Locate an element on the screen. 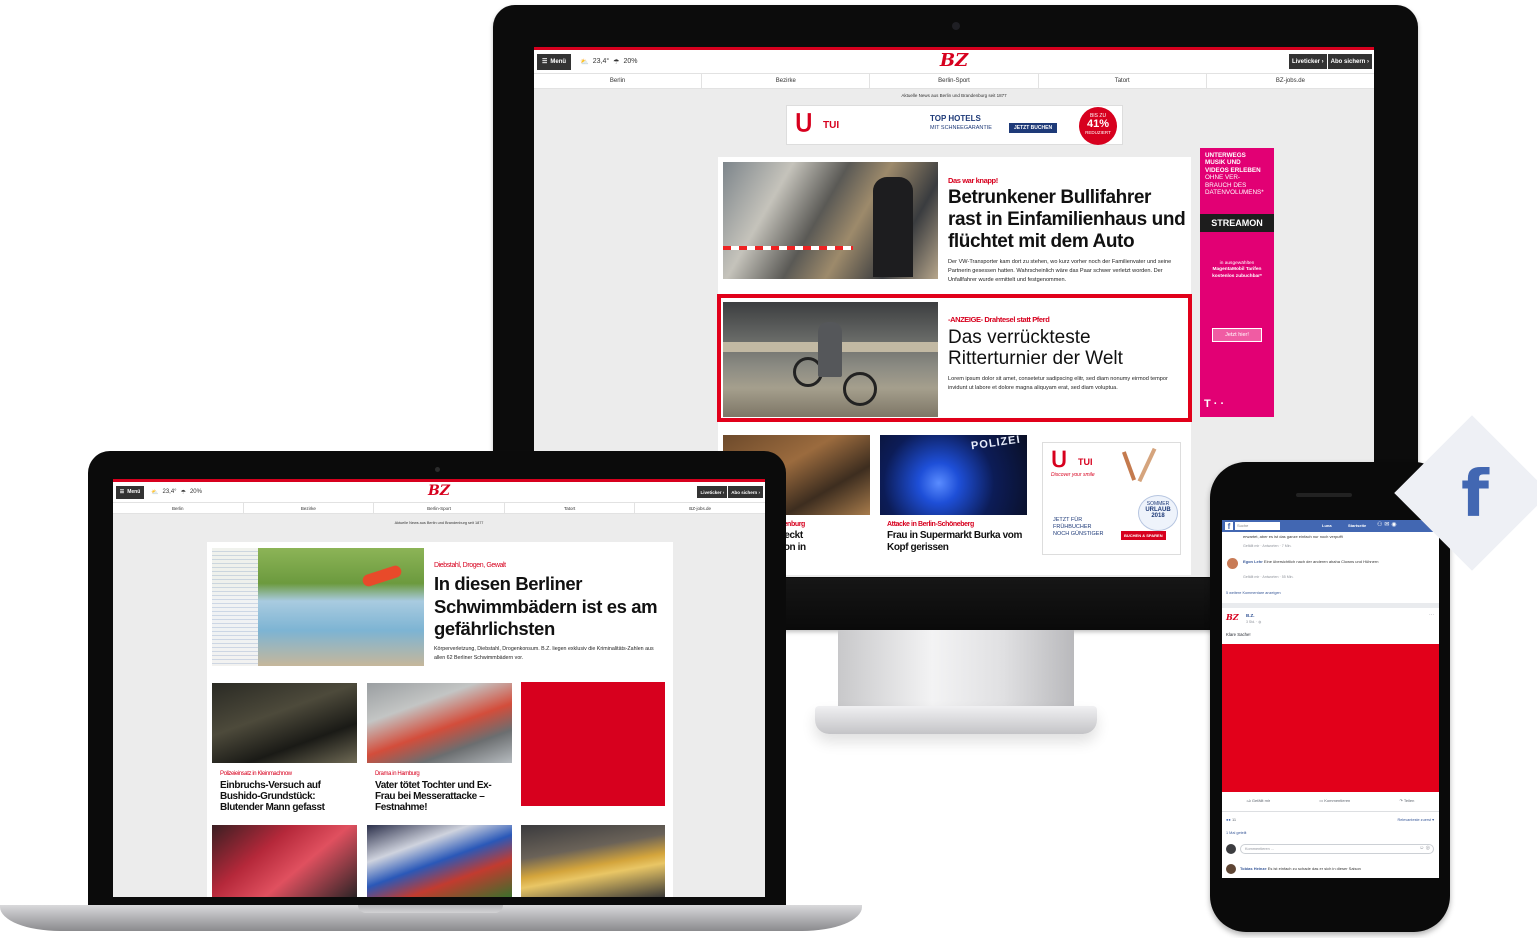 The height and width of the screenshot is (938, 1537). comment-button: ▭ Kommentieren is located at coordinates (1334, 804).